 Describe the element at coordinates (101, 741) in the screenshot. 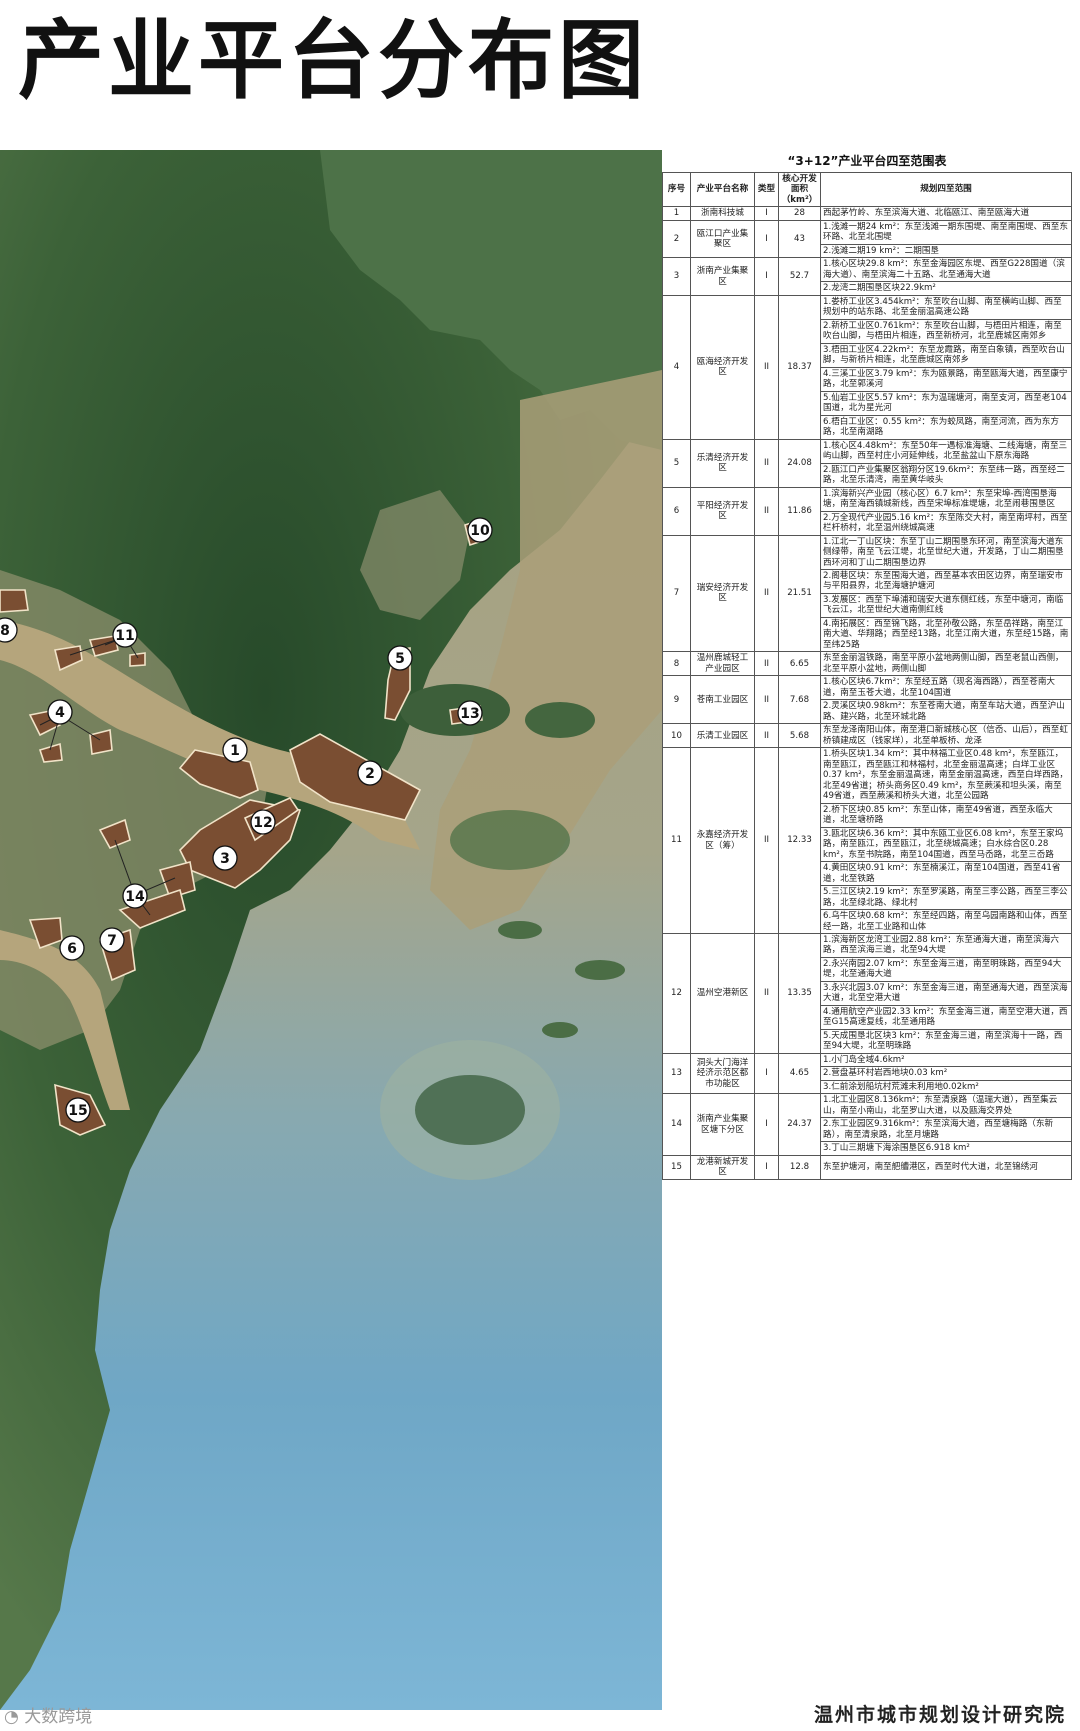

I see `zone-4-area-c` at that location.